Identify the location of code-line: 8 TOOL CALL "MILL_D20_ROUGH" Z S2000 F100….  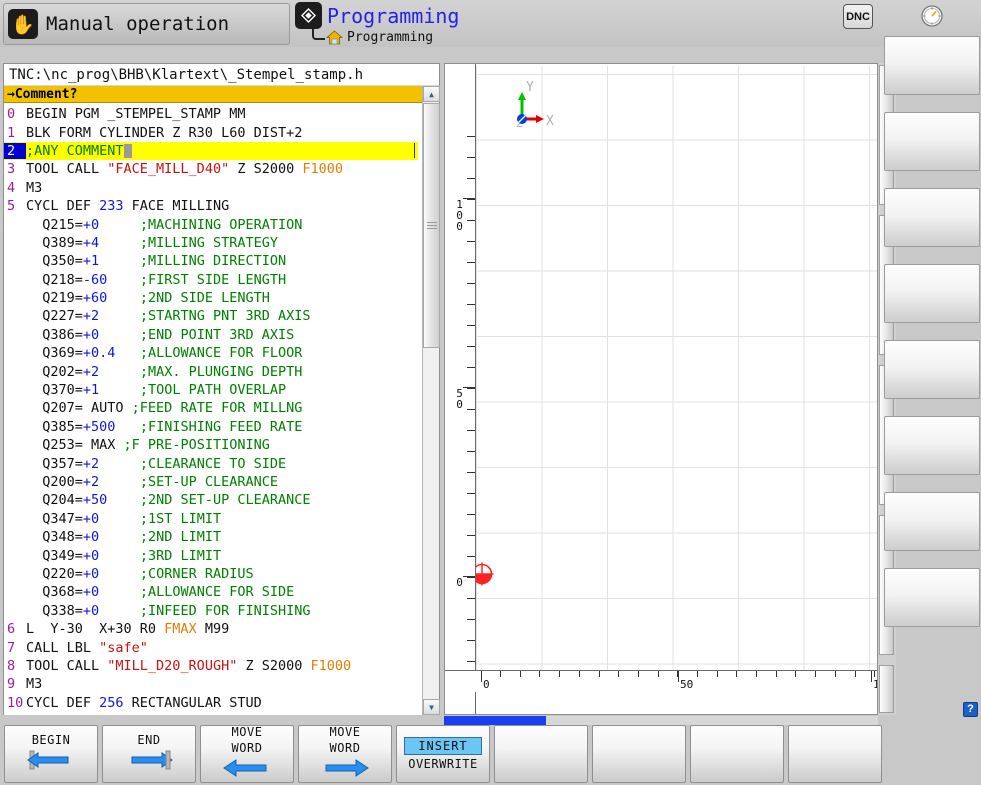
(213, 666).